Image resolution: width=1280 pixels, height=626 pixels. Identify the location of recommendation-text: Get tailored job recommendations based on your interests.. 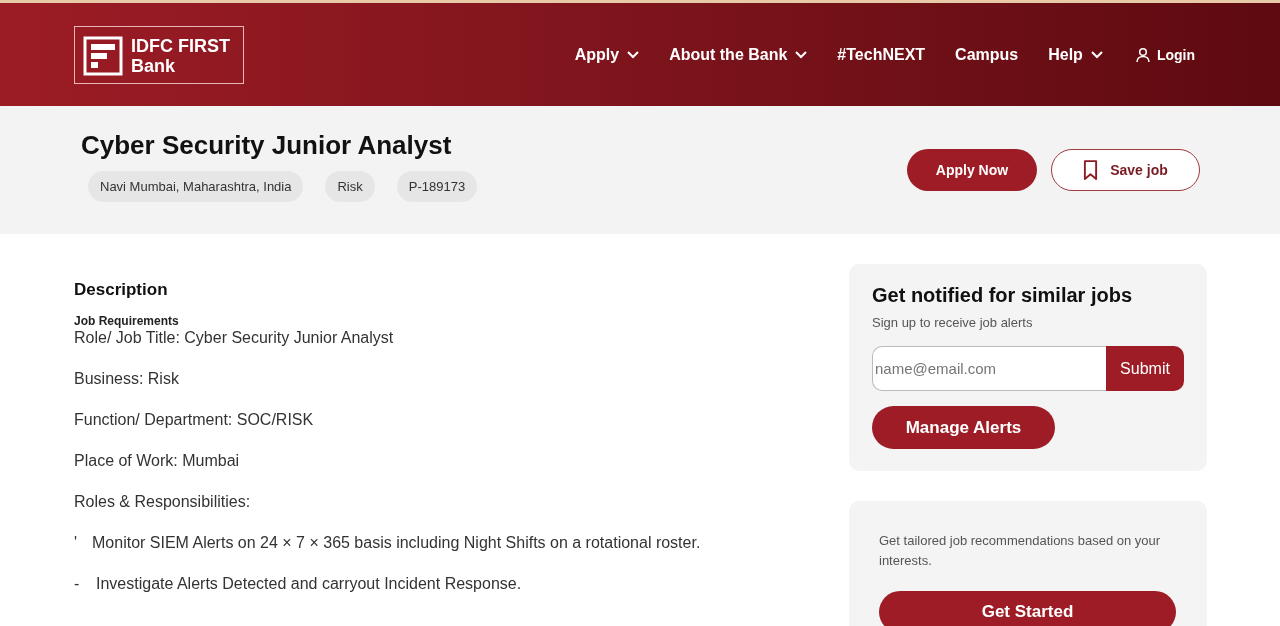
(1020, 551).